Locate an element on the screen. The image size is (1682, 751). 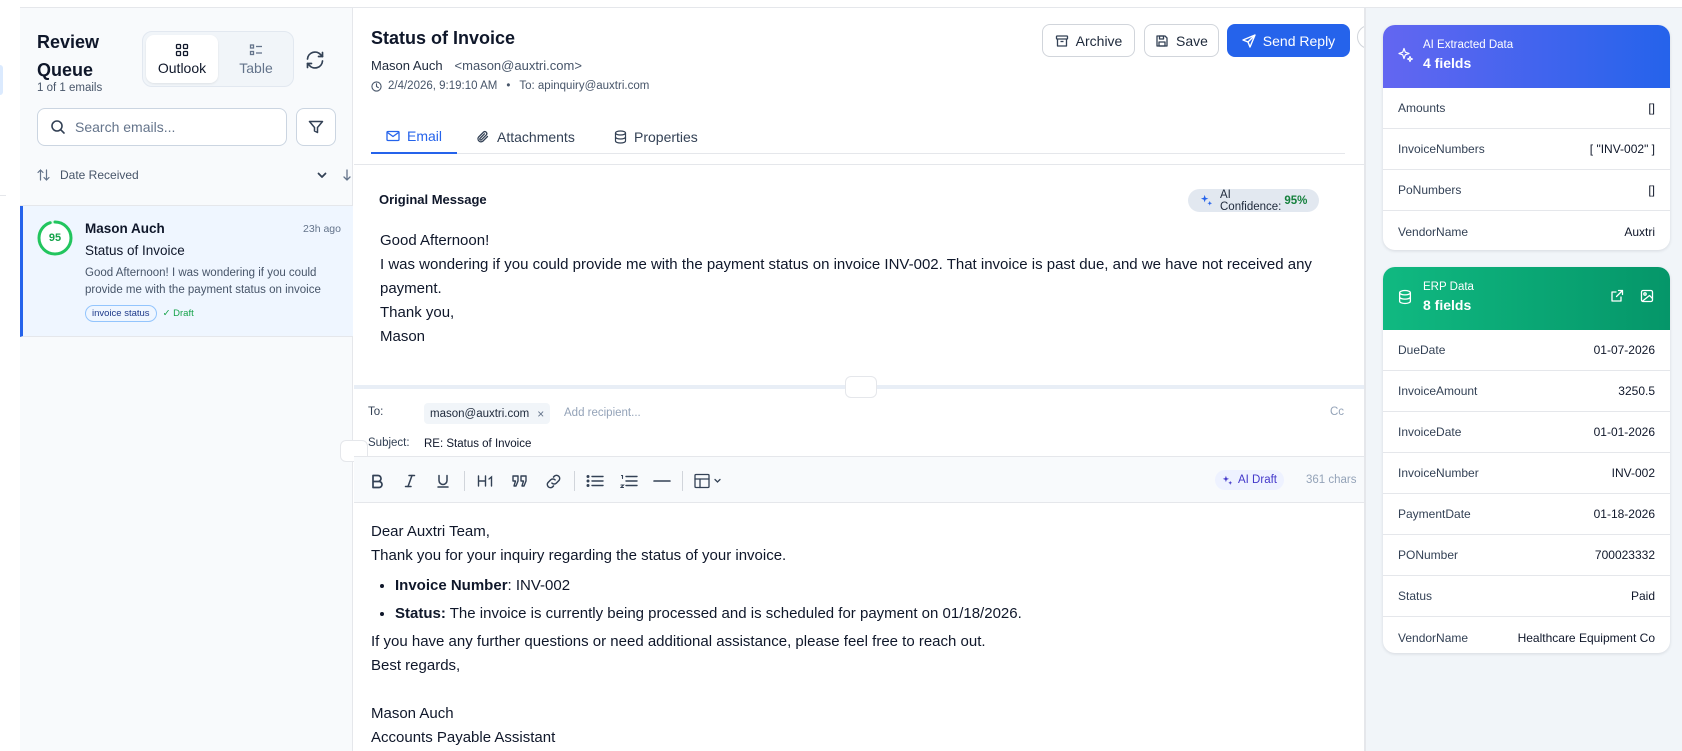
filter-button is located at coordinates (316, 127).